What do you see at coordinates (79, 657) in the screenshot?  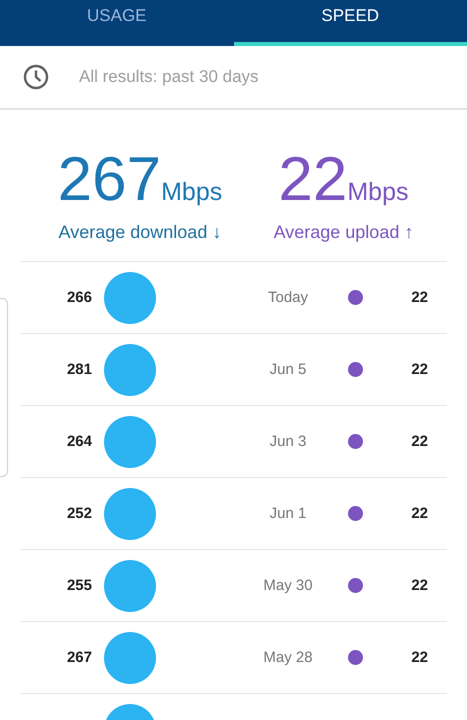 I see `download-value: 267` at bounding box center [79, 657].